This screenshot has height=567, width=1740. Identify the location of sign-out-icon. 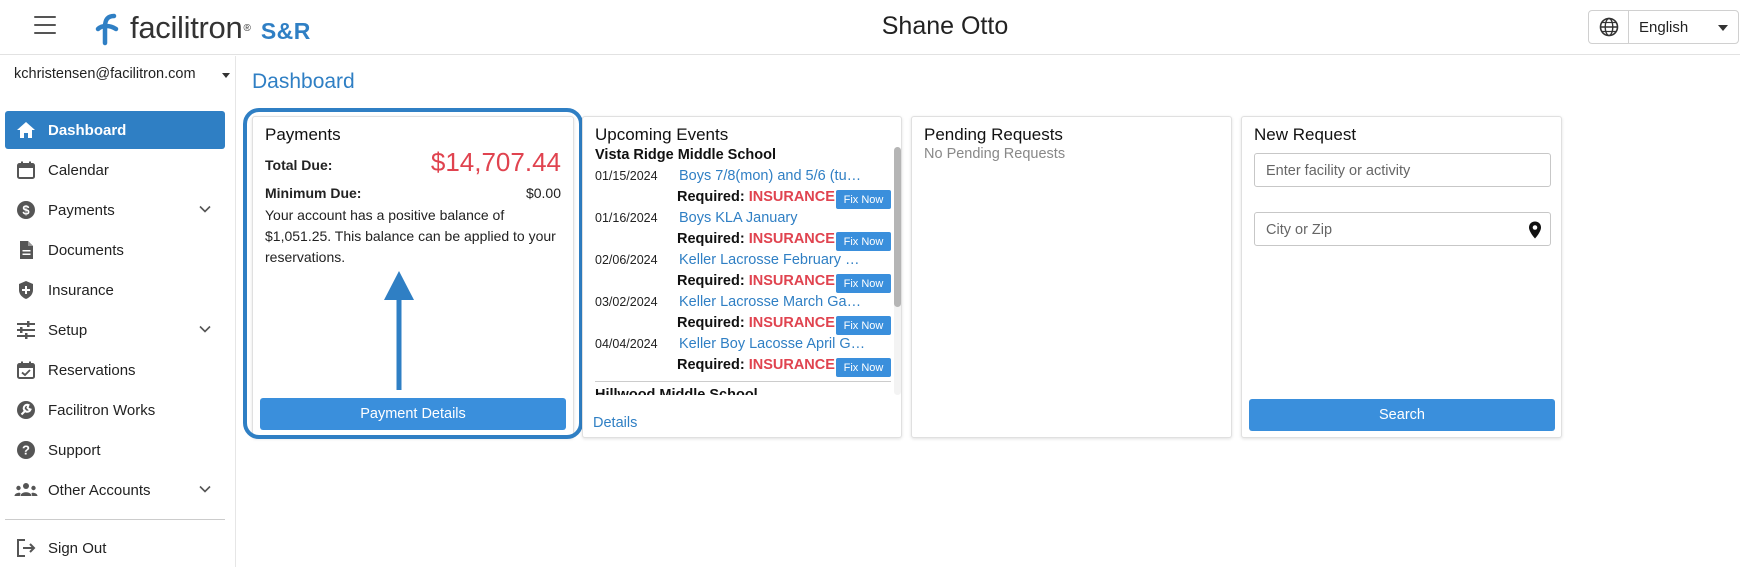
(26, 548).